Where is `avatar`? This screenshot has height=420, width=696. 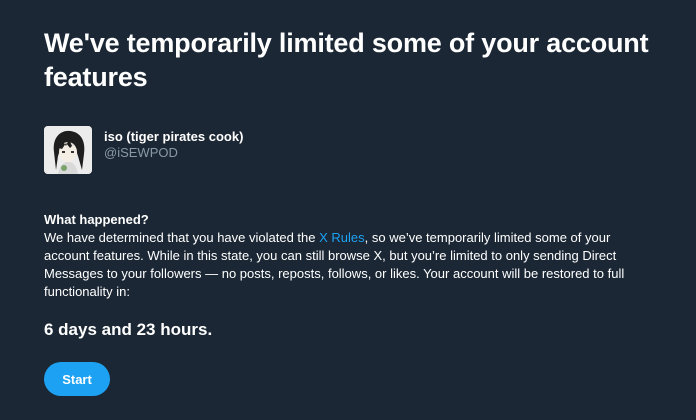 avatar is located at coordinates (68, 150).